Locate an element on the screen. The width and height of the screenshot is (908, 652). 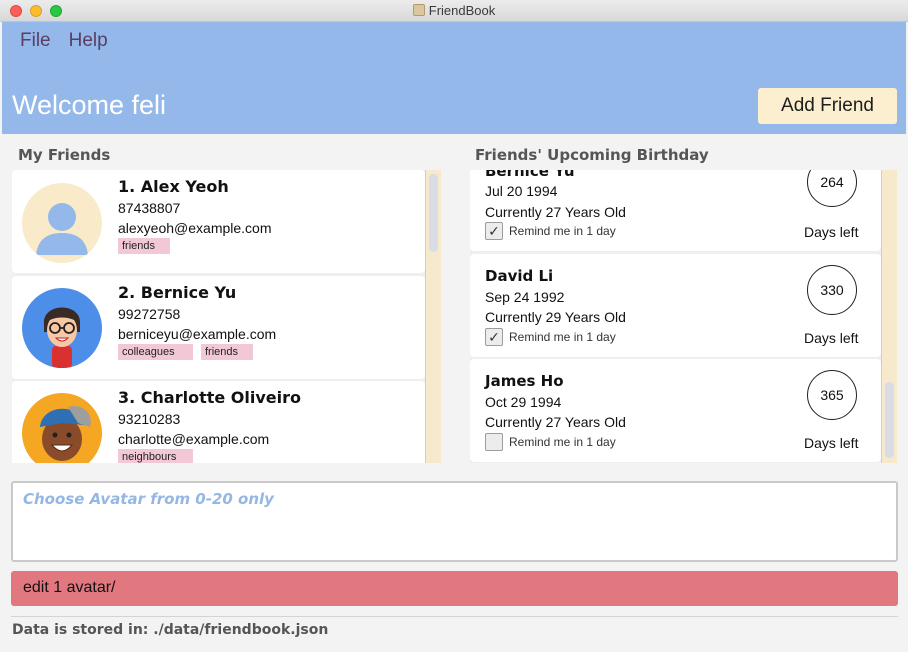
title-bar: FriendBook is located at coordinates (454, 11).